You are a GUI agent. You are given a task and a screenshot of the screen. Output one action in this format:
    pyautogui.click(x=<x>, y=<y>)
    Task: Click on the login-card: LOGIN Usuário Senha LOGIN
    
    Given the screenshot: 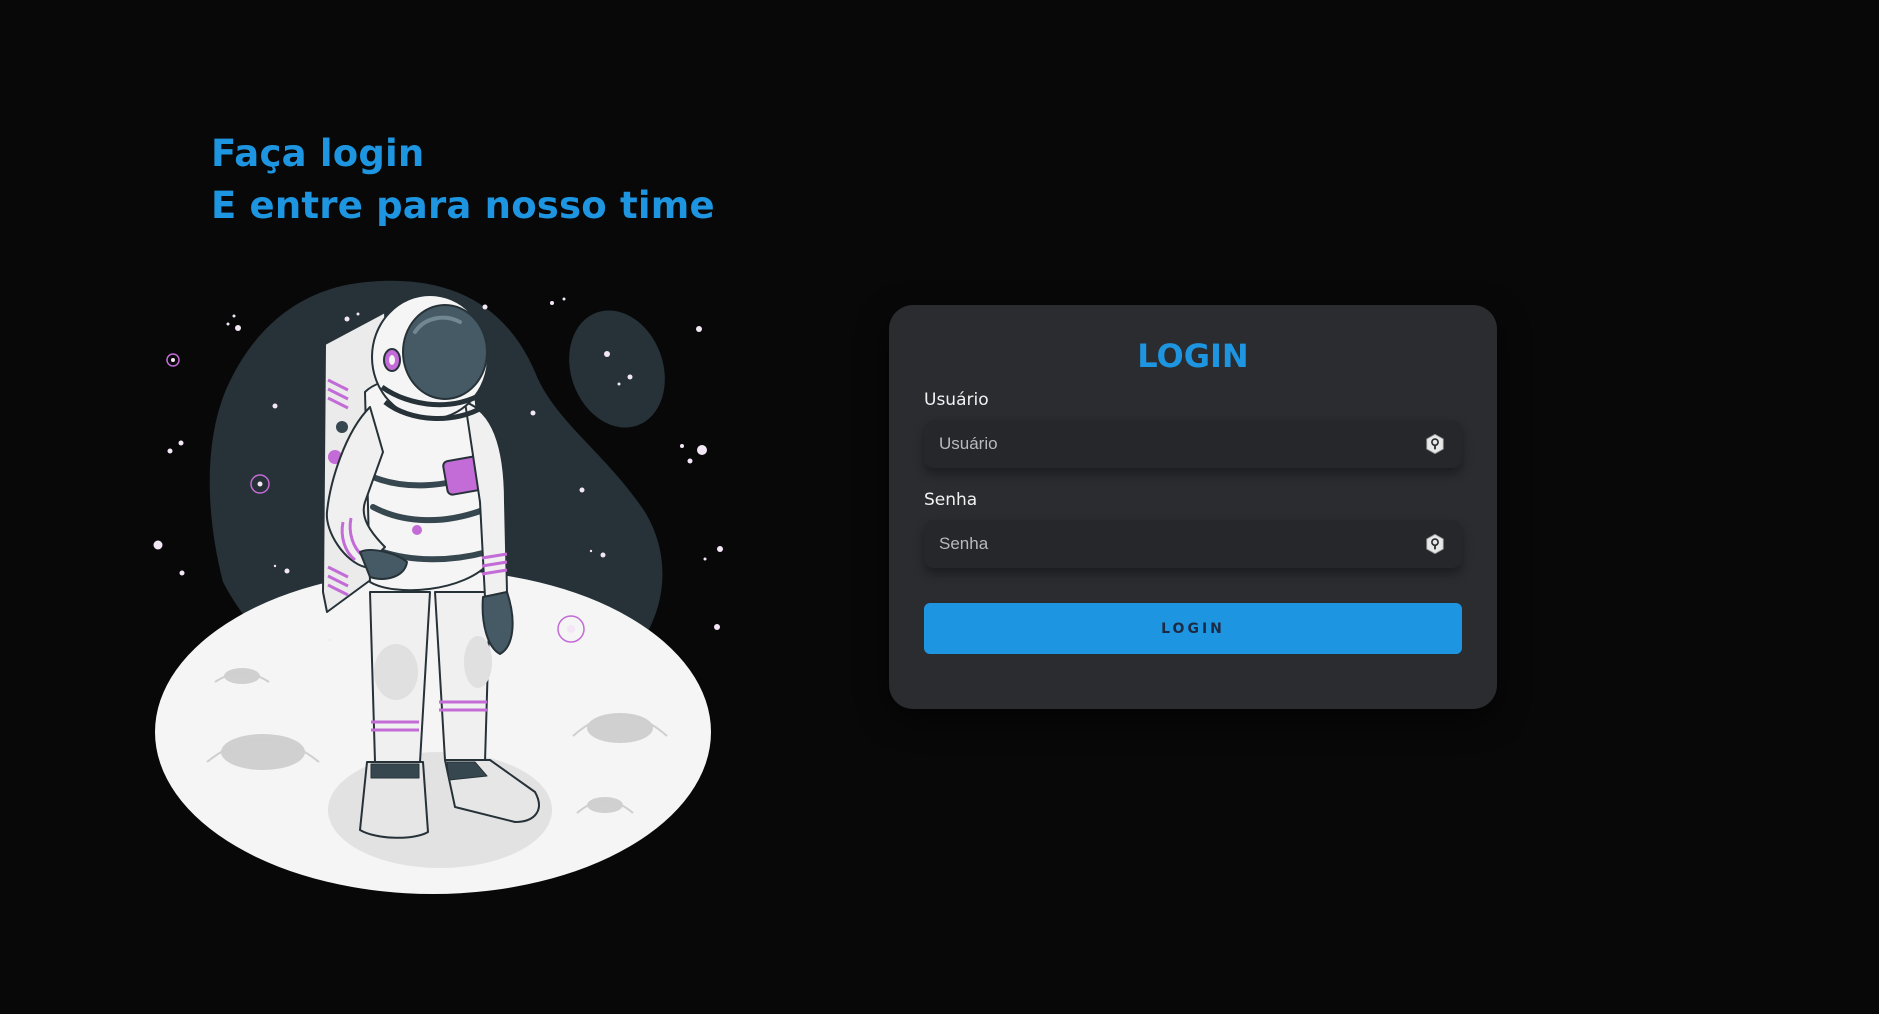 What is the action you would take?
    pyautogui.click(x=1193, y=507)
    